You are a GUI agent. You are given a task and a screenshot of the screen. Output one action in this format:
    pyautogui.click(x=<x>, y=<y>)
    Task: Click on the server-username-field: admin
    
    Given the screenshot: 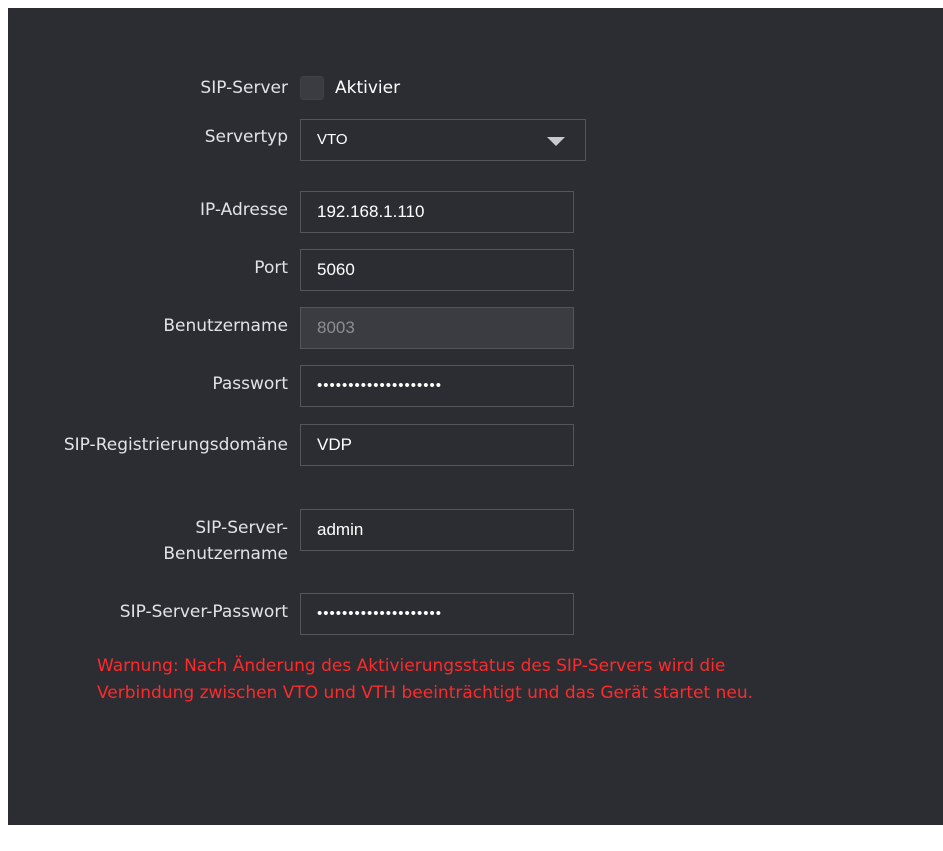 What is the action you would take?
    pyautogui.click(x=437, y=530)
    